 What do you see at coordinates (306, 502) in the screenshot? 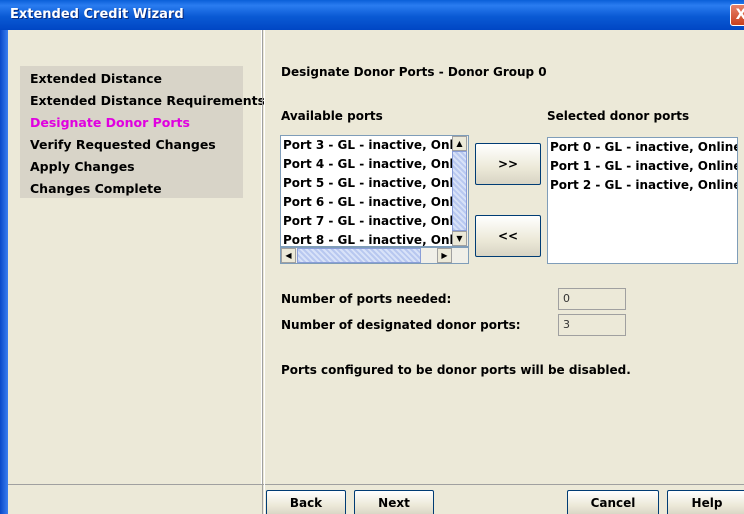
I see `back-button: Back` at bounding box center [306, 502].